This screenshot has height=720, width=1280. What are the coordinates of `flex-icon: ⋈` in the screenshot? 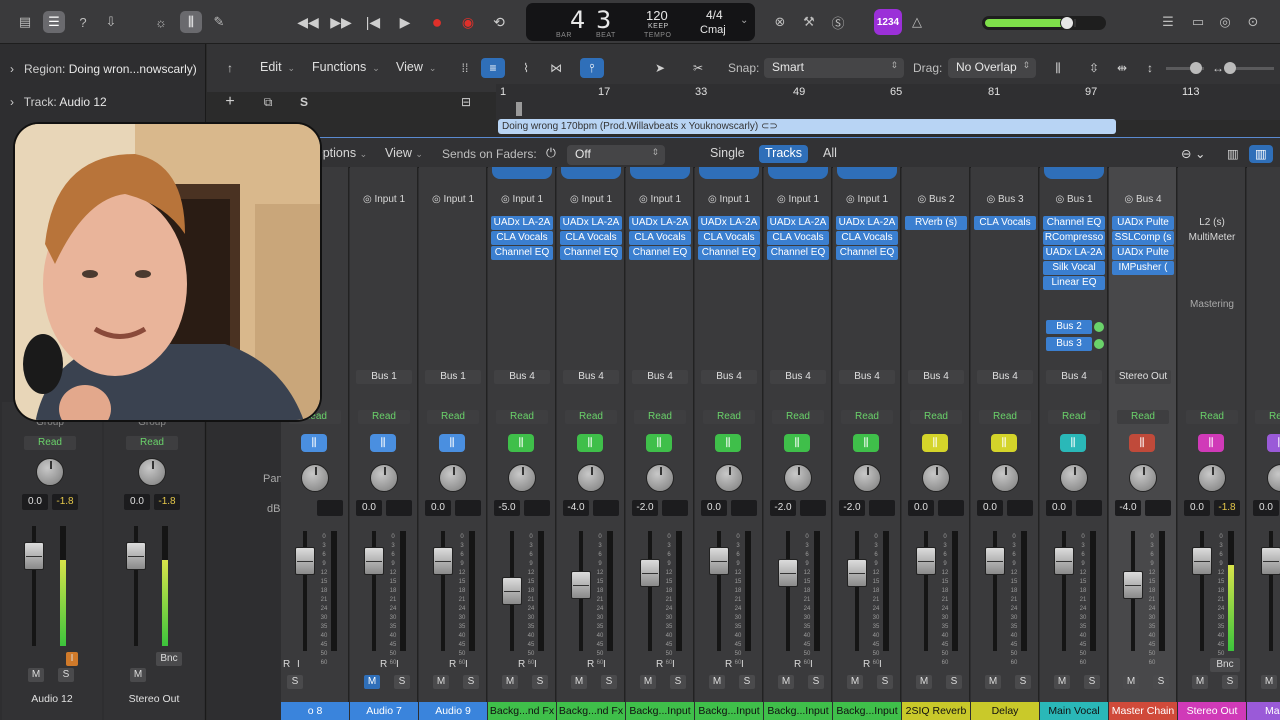 It's located at (556, 68).